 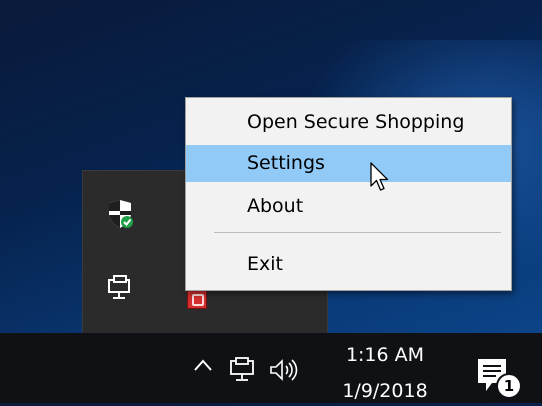 What do you see at coordinates (348, 264) in the screenshot?
I see `menu-item-exit: Exit` at bounding box center [348, 264].